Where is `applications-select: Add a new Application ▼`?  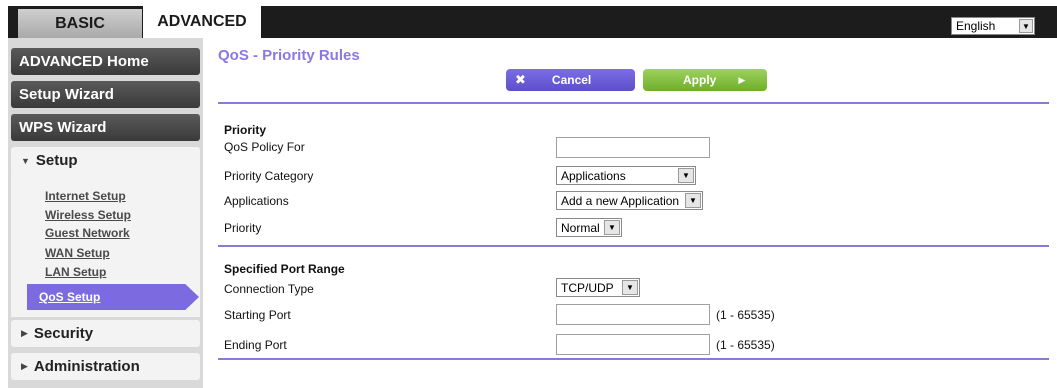
applications-select: Add a new Application ▼ is located at coordinates (629, 200).